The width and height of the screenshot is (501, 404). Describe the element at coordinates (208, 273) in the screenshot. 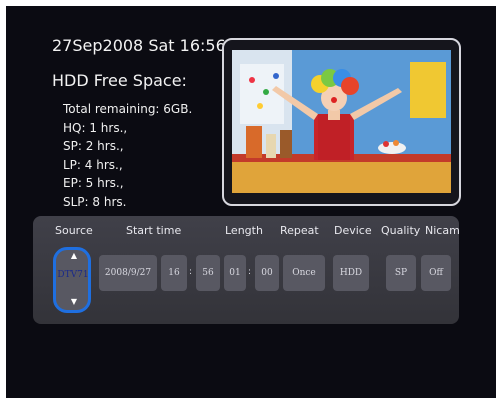

I see `start-minute-field: 56` at that location.